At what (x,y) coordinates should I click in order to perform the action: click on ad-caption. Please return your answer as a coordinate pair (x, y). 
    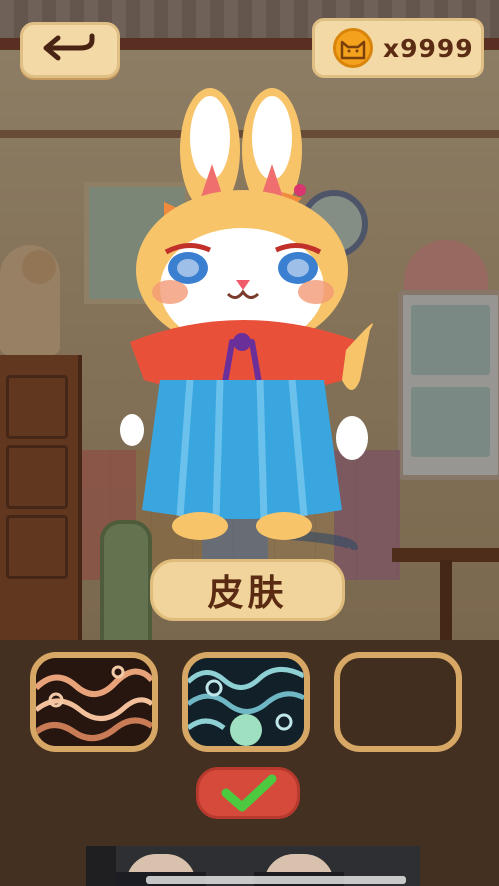
    Looking at the image, I should click on (276, 880).